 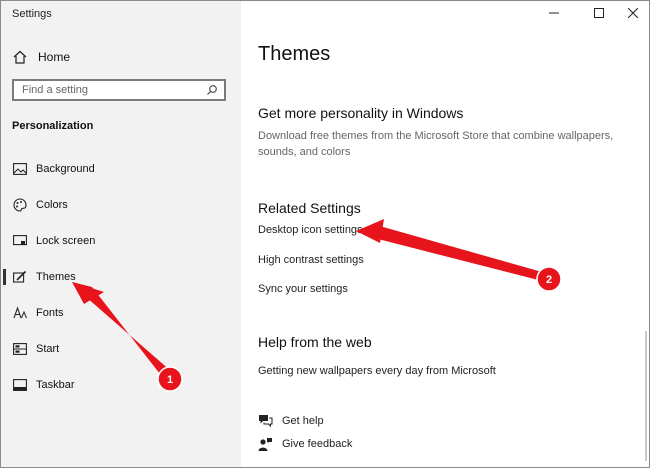 I want to click on search-icon, so click(x=212, y=90).